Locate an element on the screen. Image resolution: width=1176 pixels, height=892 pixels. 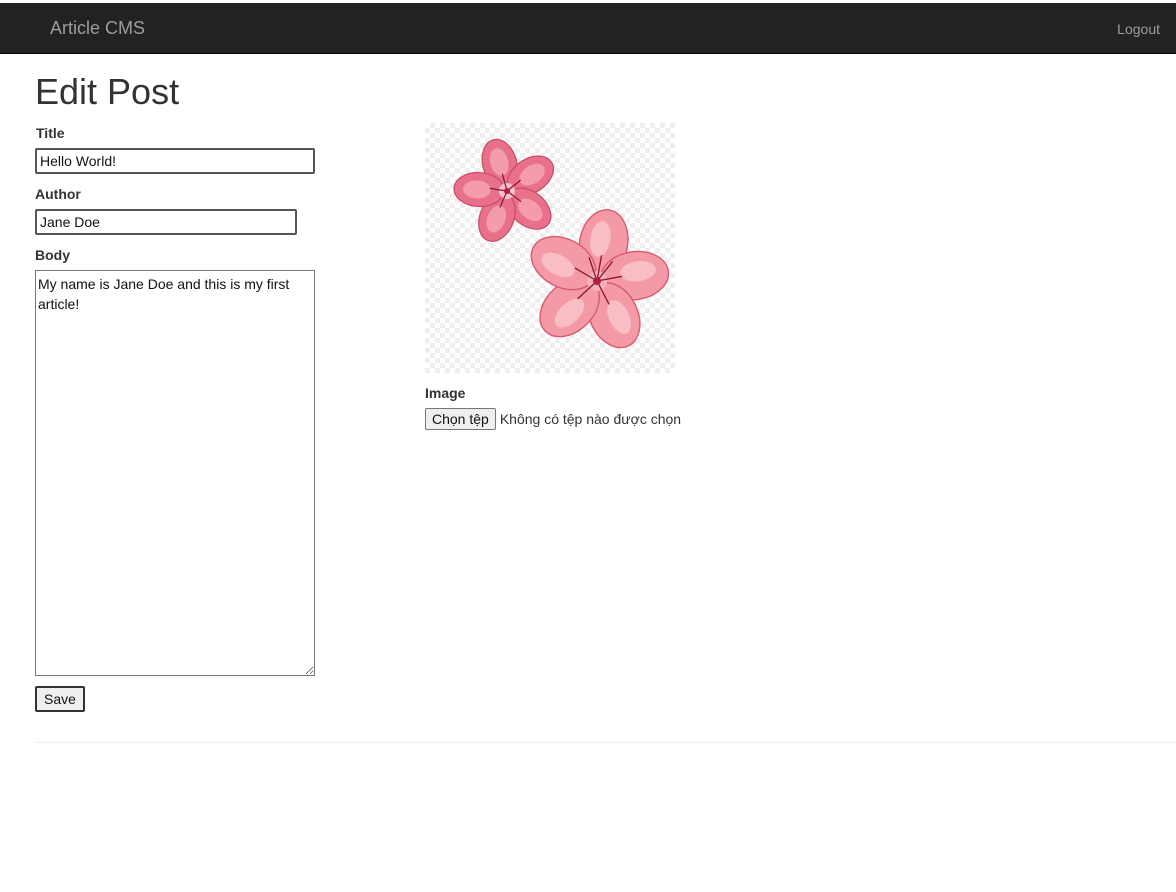
brand-link: Article CMS is located at coordinates (97, 28).